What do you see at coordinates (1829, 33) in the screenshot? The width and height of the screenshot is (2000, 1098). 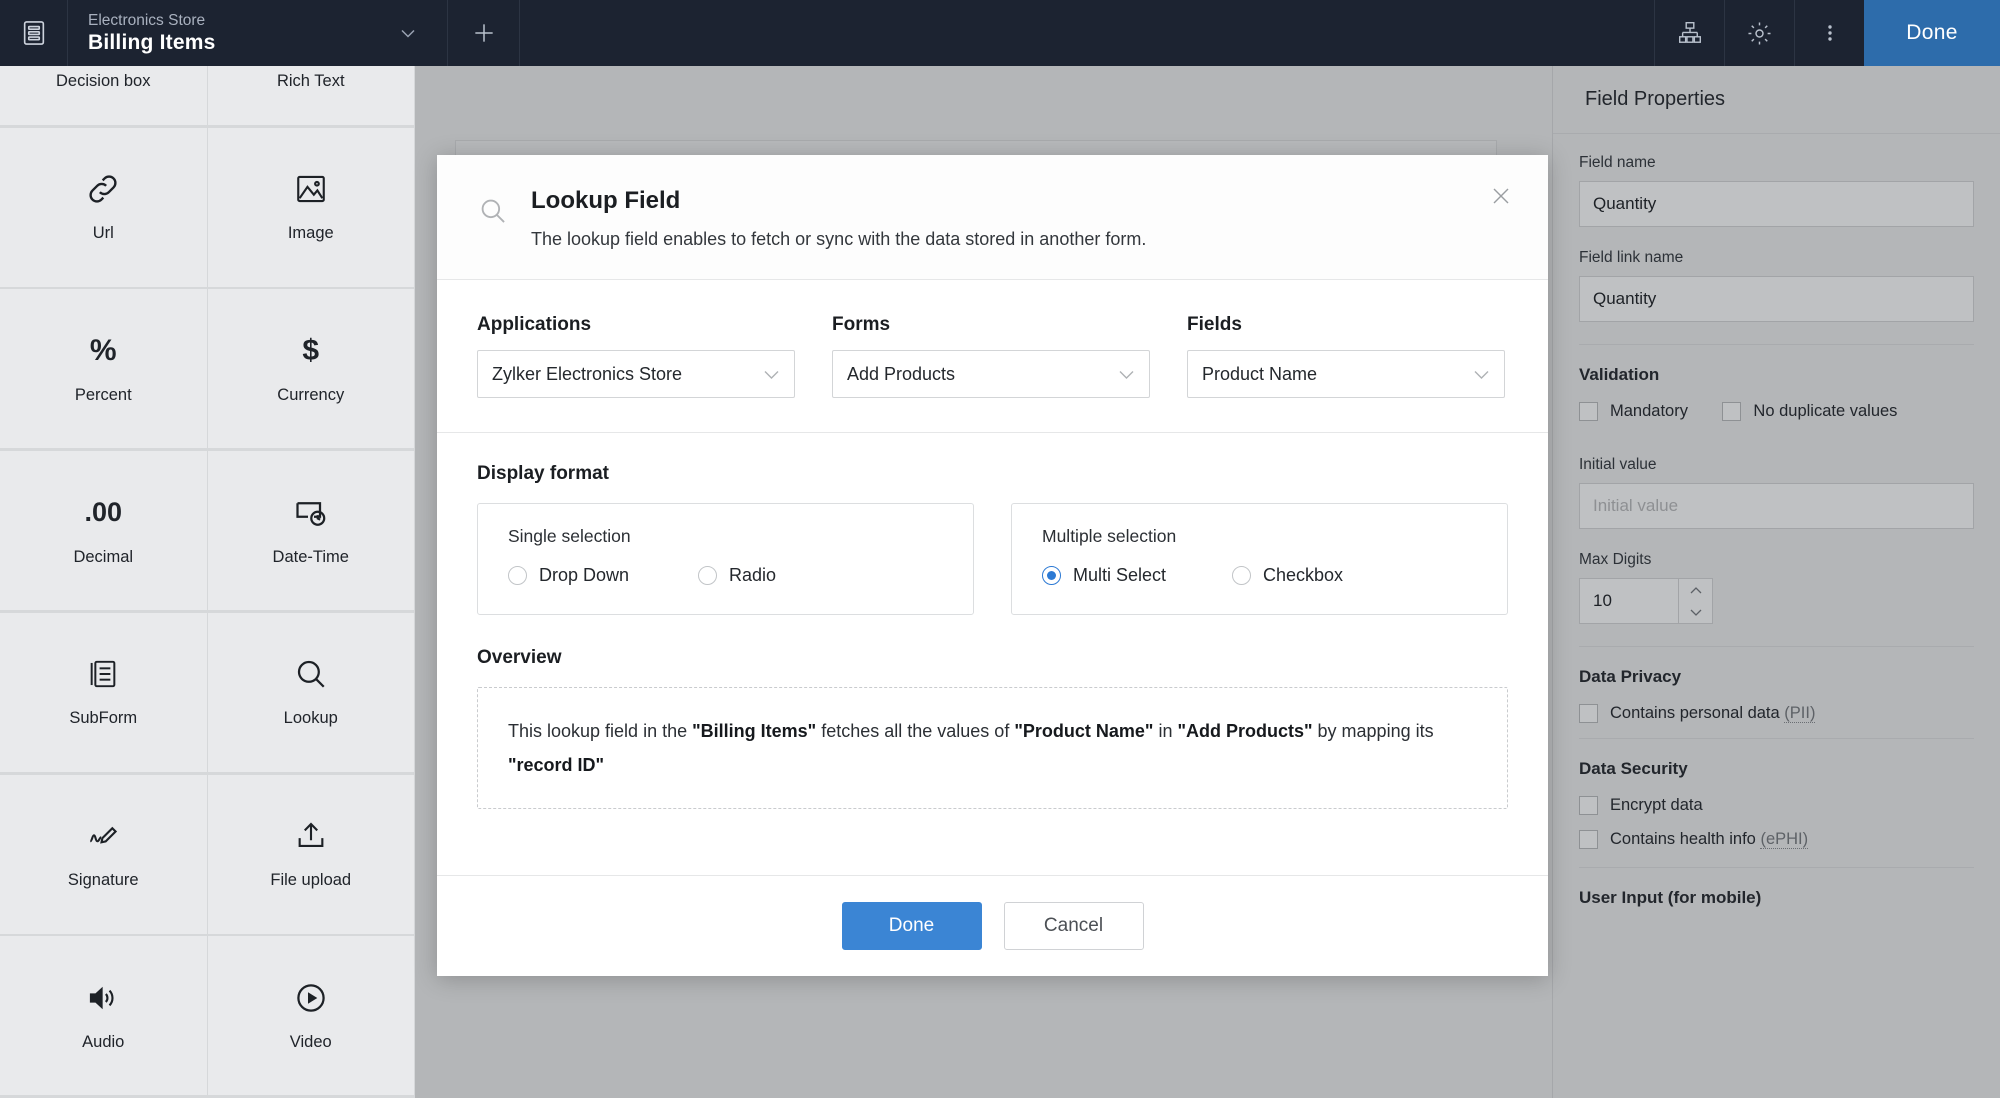 I see `more-vertical-icon` at bounding box center [1829, 33].